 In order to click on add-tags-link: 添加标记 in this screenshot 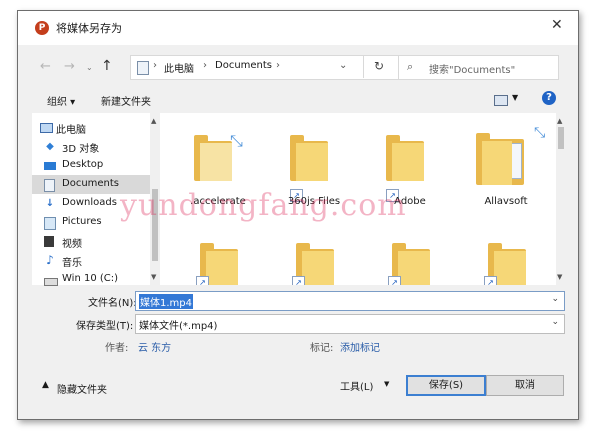, I will do `click(360, 346)`.